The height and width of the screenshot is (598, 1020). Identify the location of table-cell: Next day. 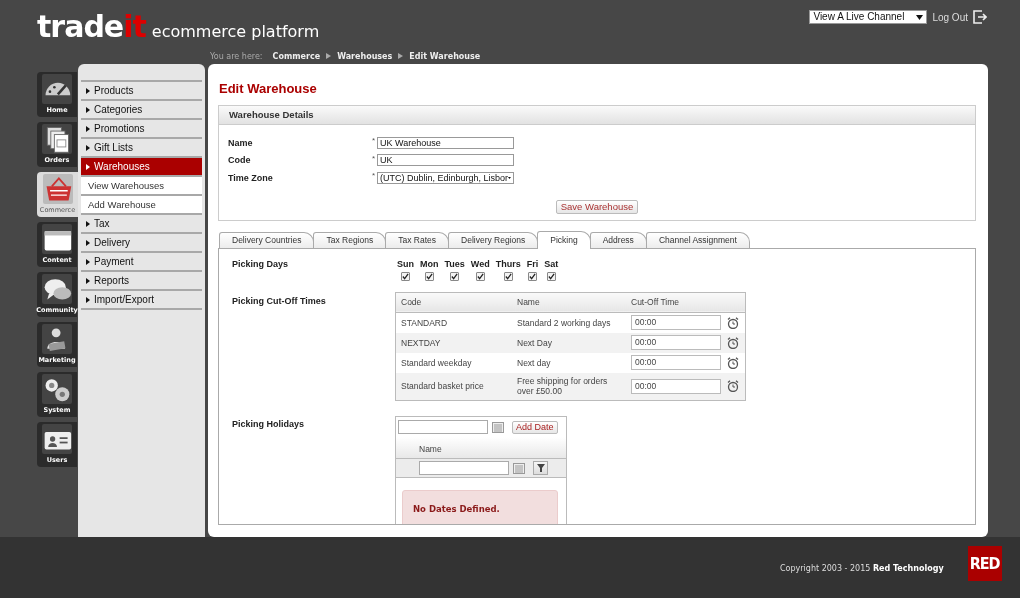
(569, 362).